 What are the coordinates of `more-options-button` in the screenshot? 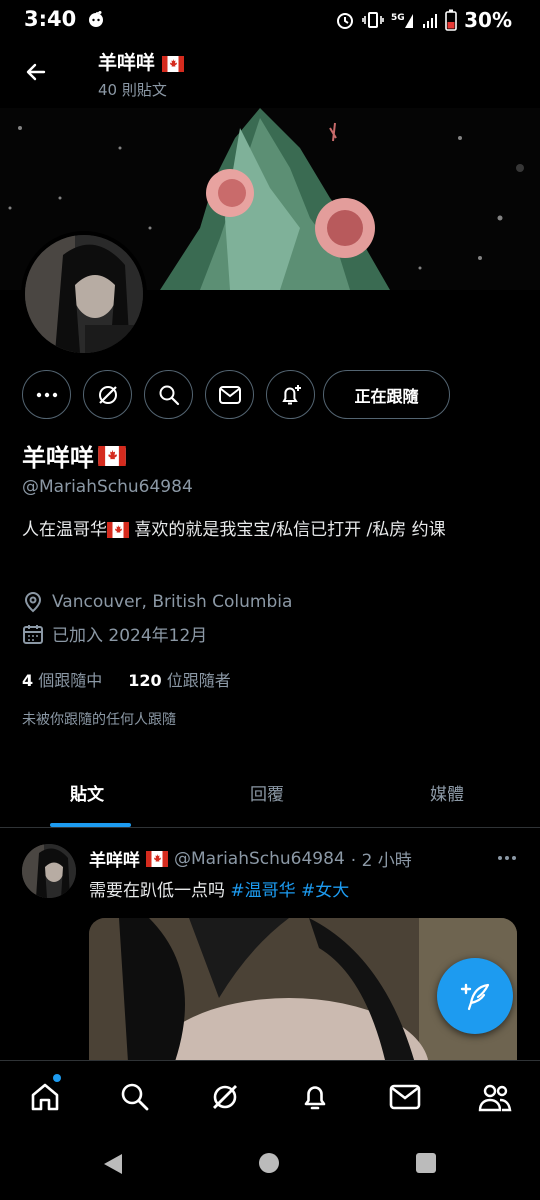 It's located at (46, 394).